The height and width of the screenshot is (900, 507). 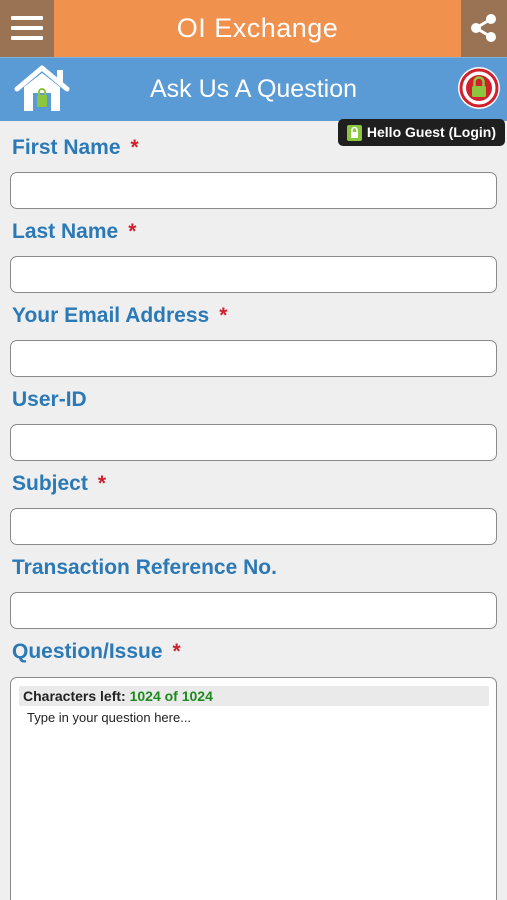 I want to click on first-name-field, so click(x=253, y=190).